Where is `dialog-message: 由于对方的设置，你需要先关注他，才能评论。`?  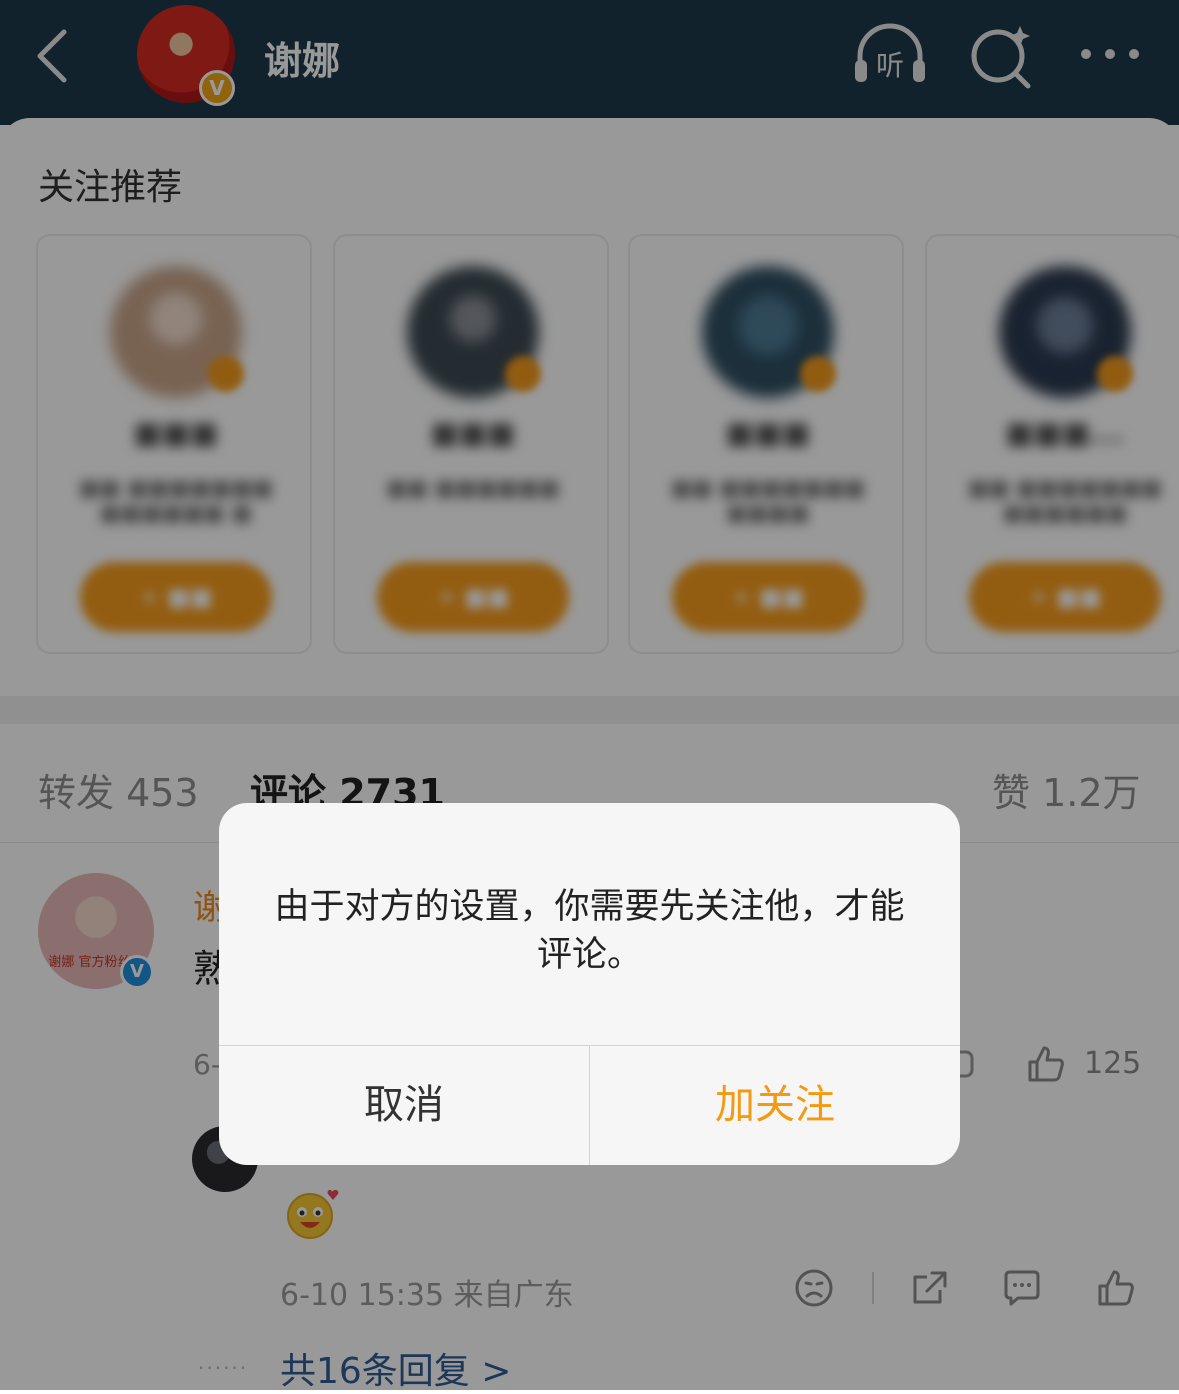 dialog-message: 由于对方的设置，你需要先关注他，才能评论。 is located at coordinates (589, 931).